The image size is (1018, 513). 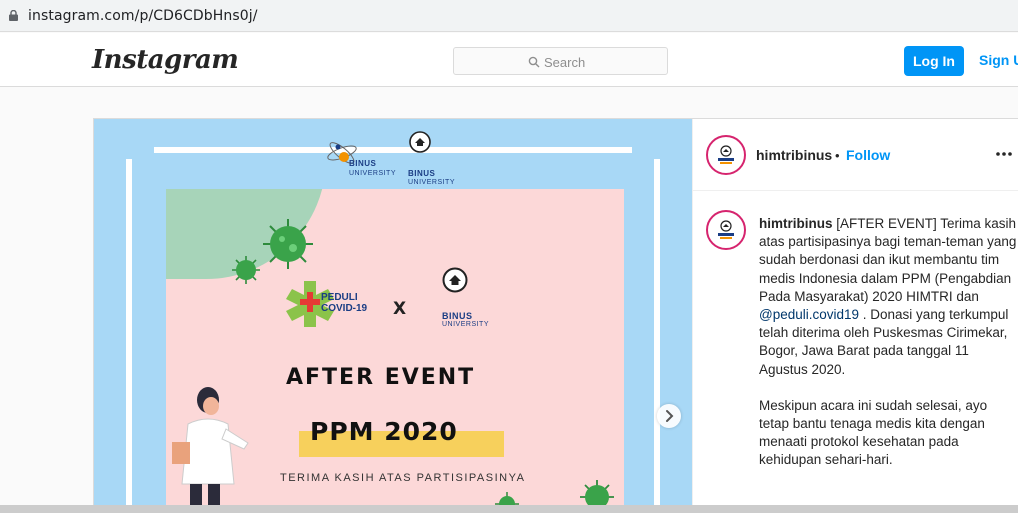 What do you see at coordinates (534, 62) in the screenshot?
I see `search-icon` at bounding box center [534, 62].